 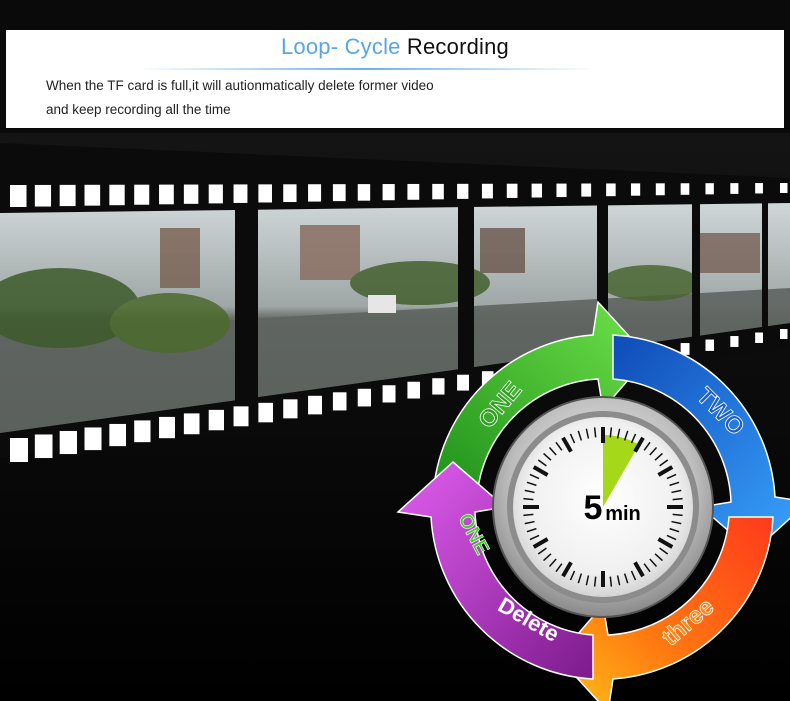 What do you see at coordinates (593, 508) in the screenshot?
I see `timer-number: 5` at bounding box center [593, 508].